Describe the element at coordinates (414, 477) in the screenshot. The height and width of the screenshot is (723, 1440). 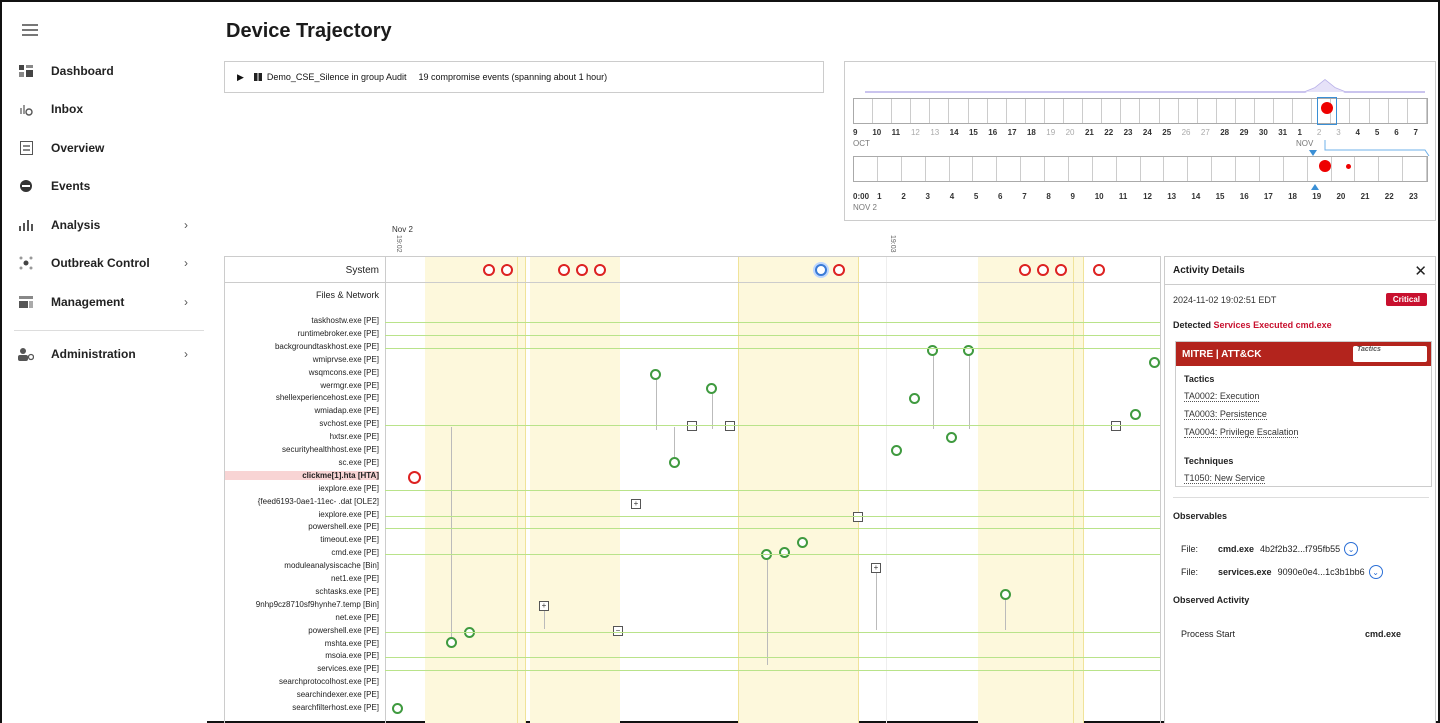
I see `critical-file-event-icon` at that location.